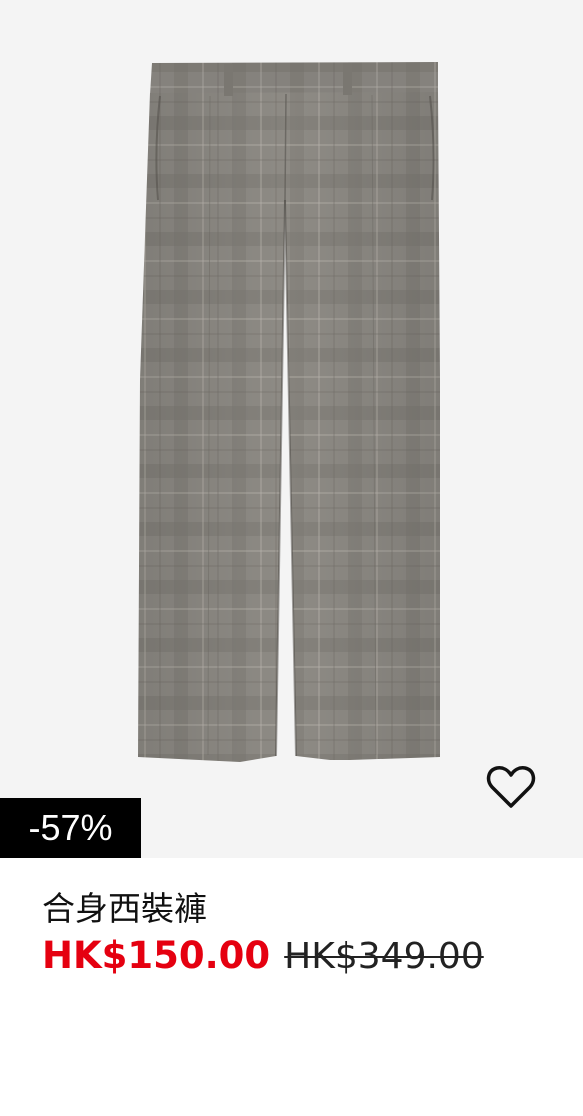  Describe the element at coordinates (156, 955) in the screenshot. I see `sale-price: HK$150.00` at that location.